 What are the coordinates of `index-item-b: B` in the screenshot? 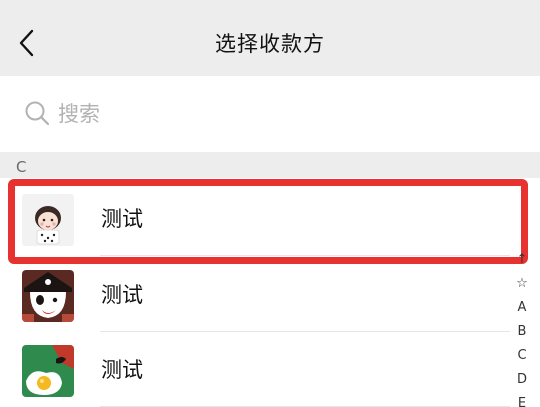 It's located at (522, 332).